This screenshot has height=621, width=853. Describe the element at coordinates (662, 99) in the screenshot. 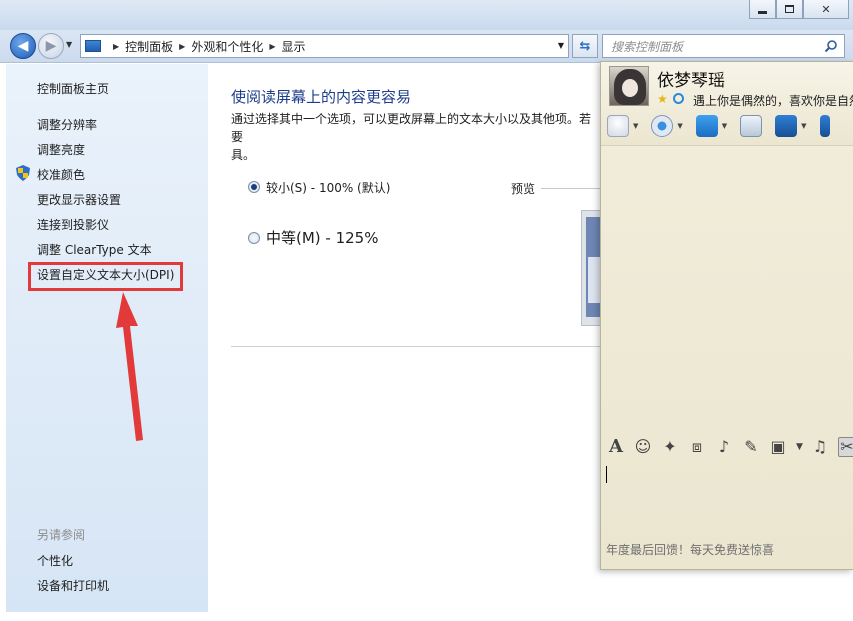

I see `star-icon: ★` at that location.